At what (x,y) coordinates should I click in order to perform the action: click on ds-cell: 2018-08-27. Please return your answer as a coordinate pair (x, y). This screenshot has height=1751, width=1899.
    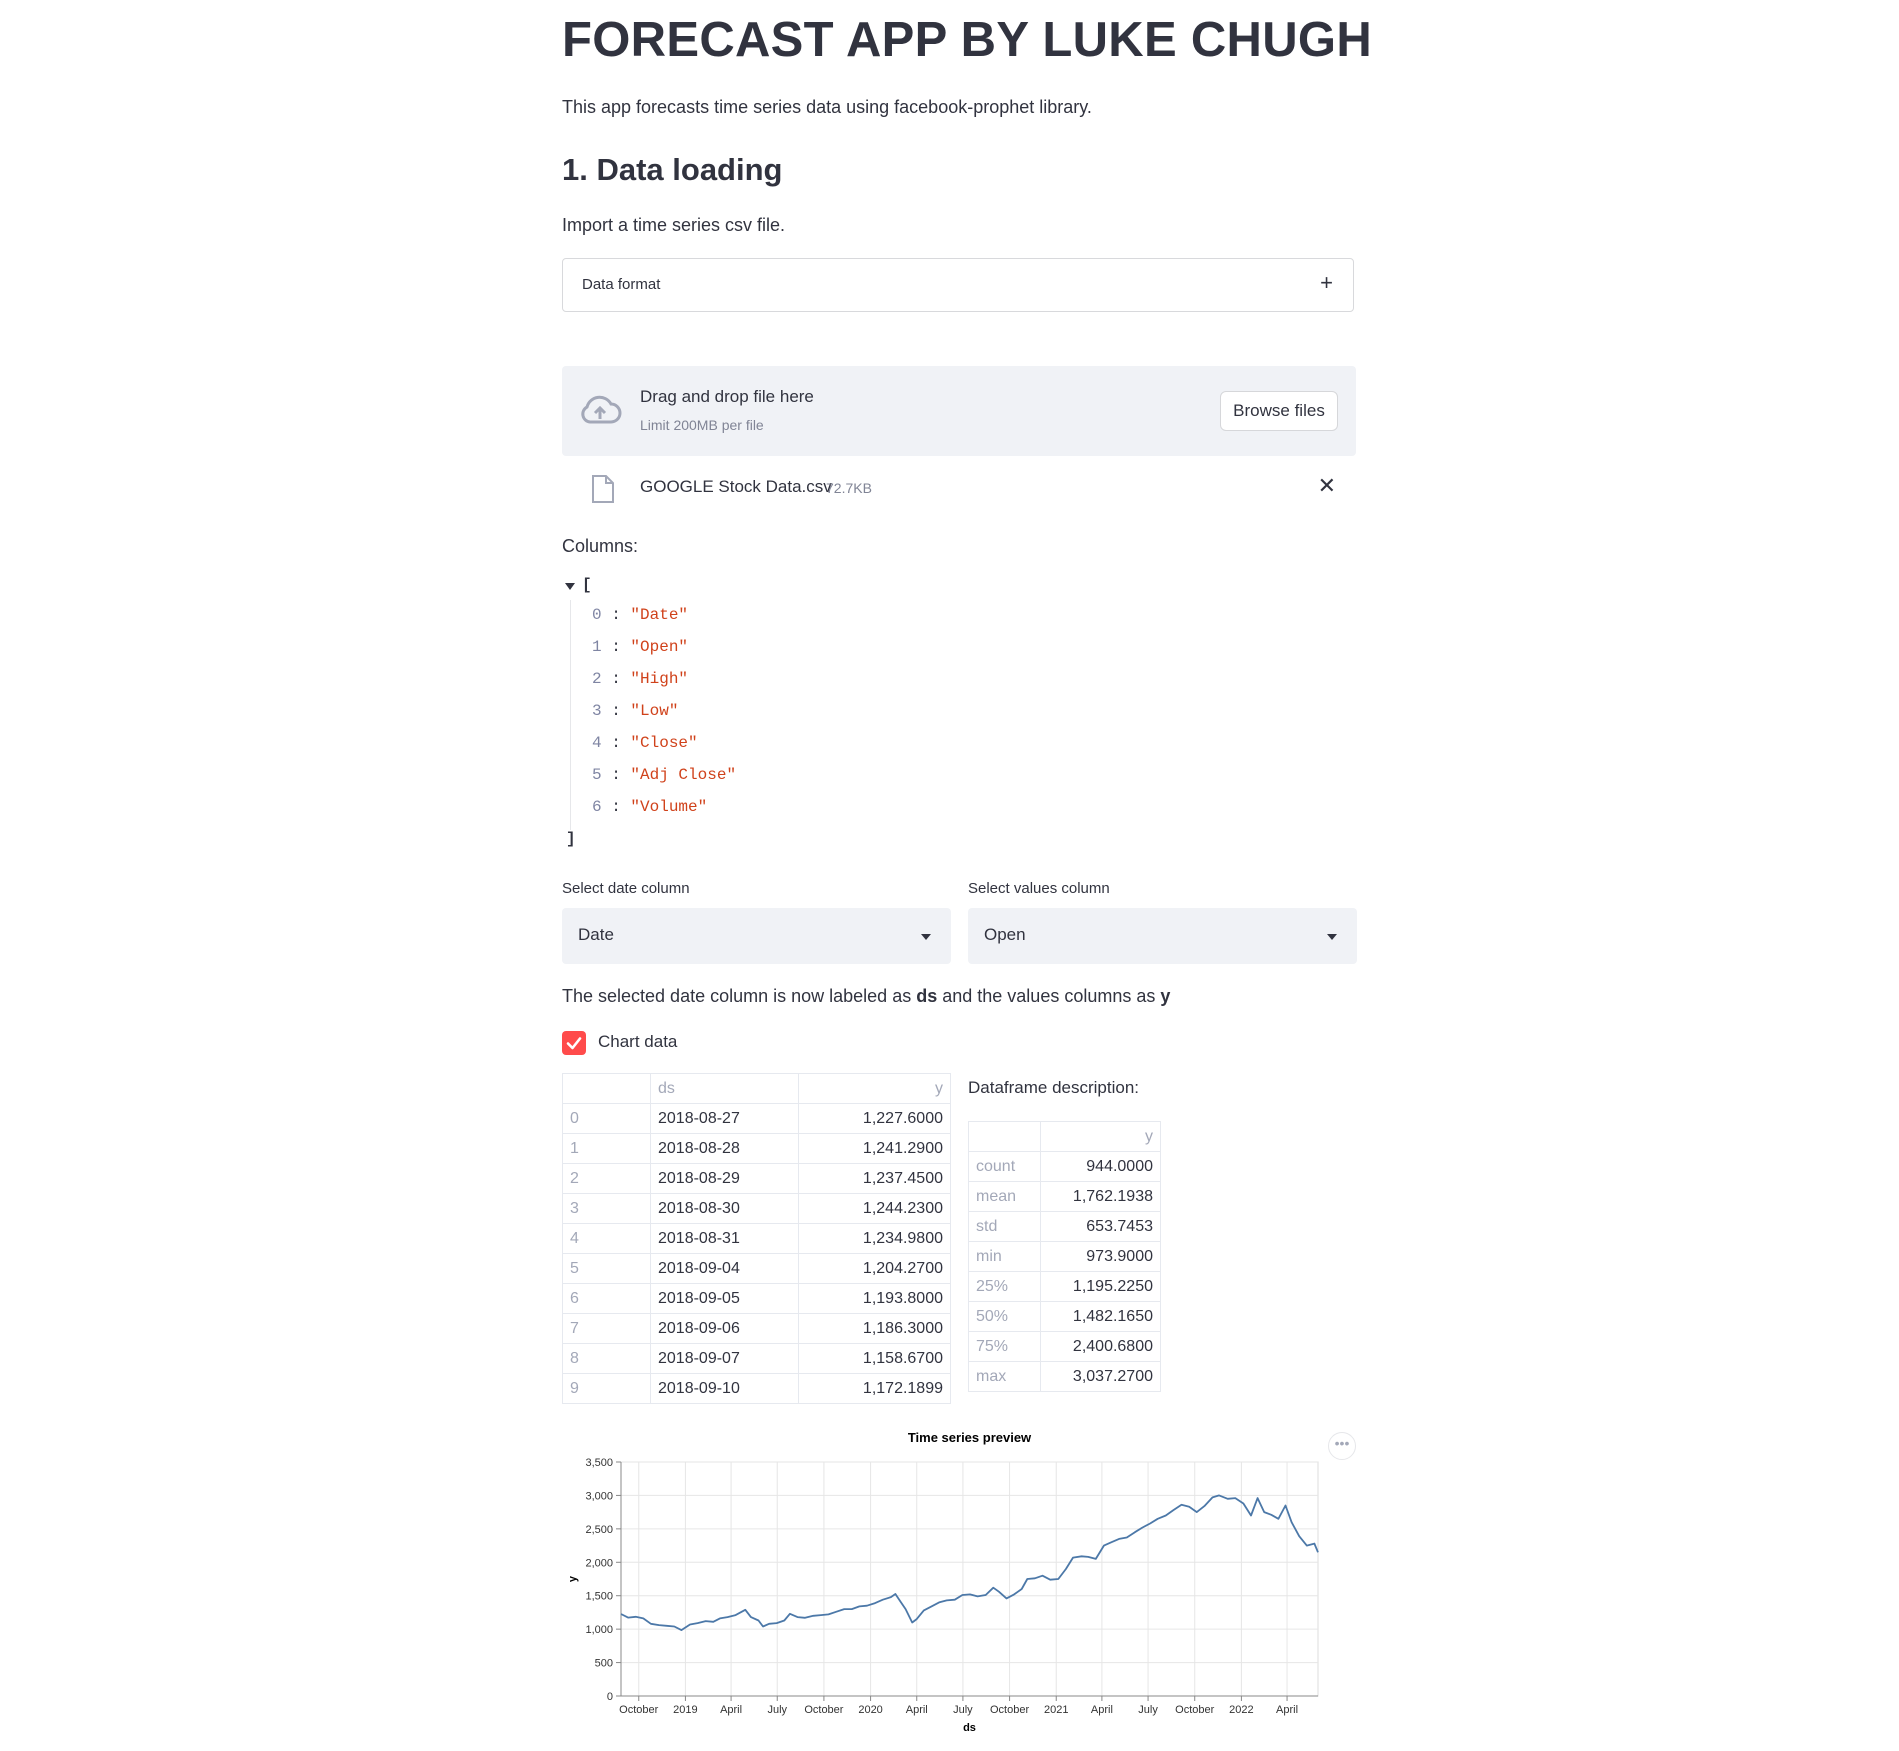
    Looking at the image, I should click on (724, 1118).